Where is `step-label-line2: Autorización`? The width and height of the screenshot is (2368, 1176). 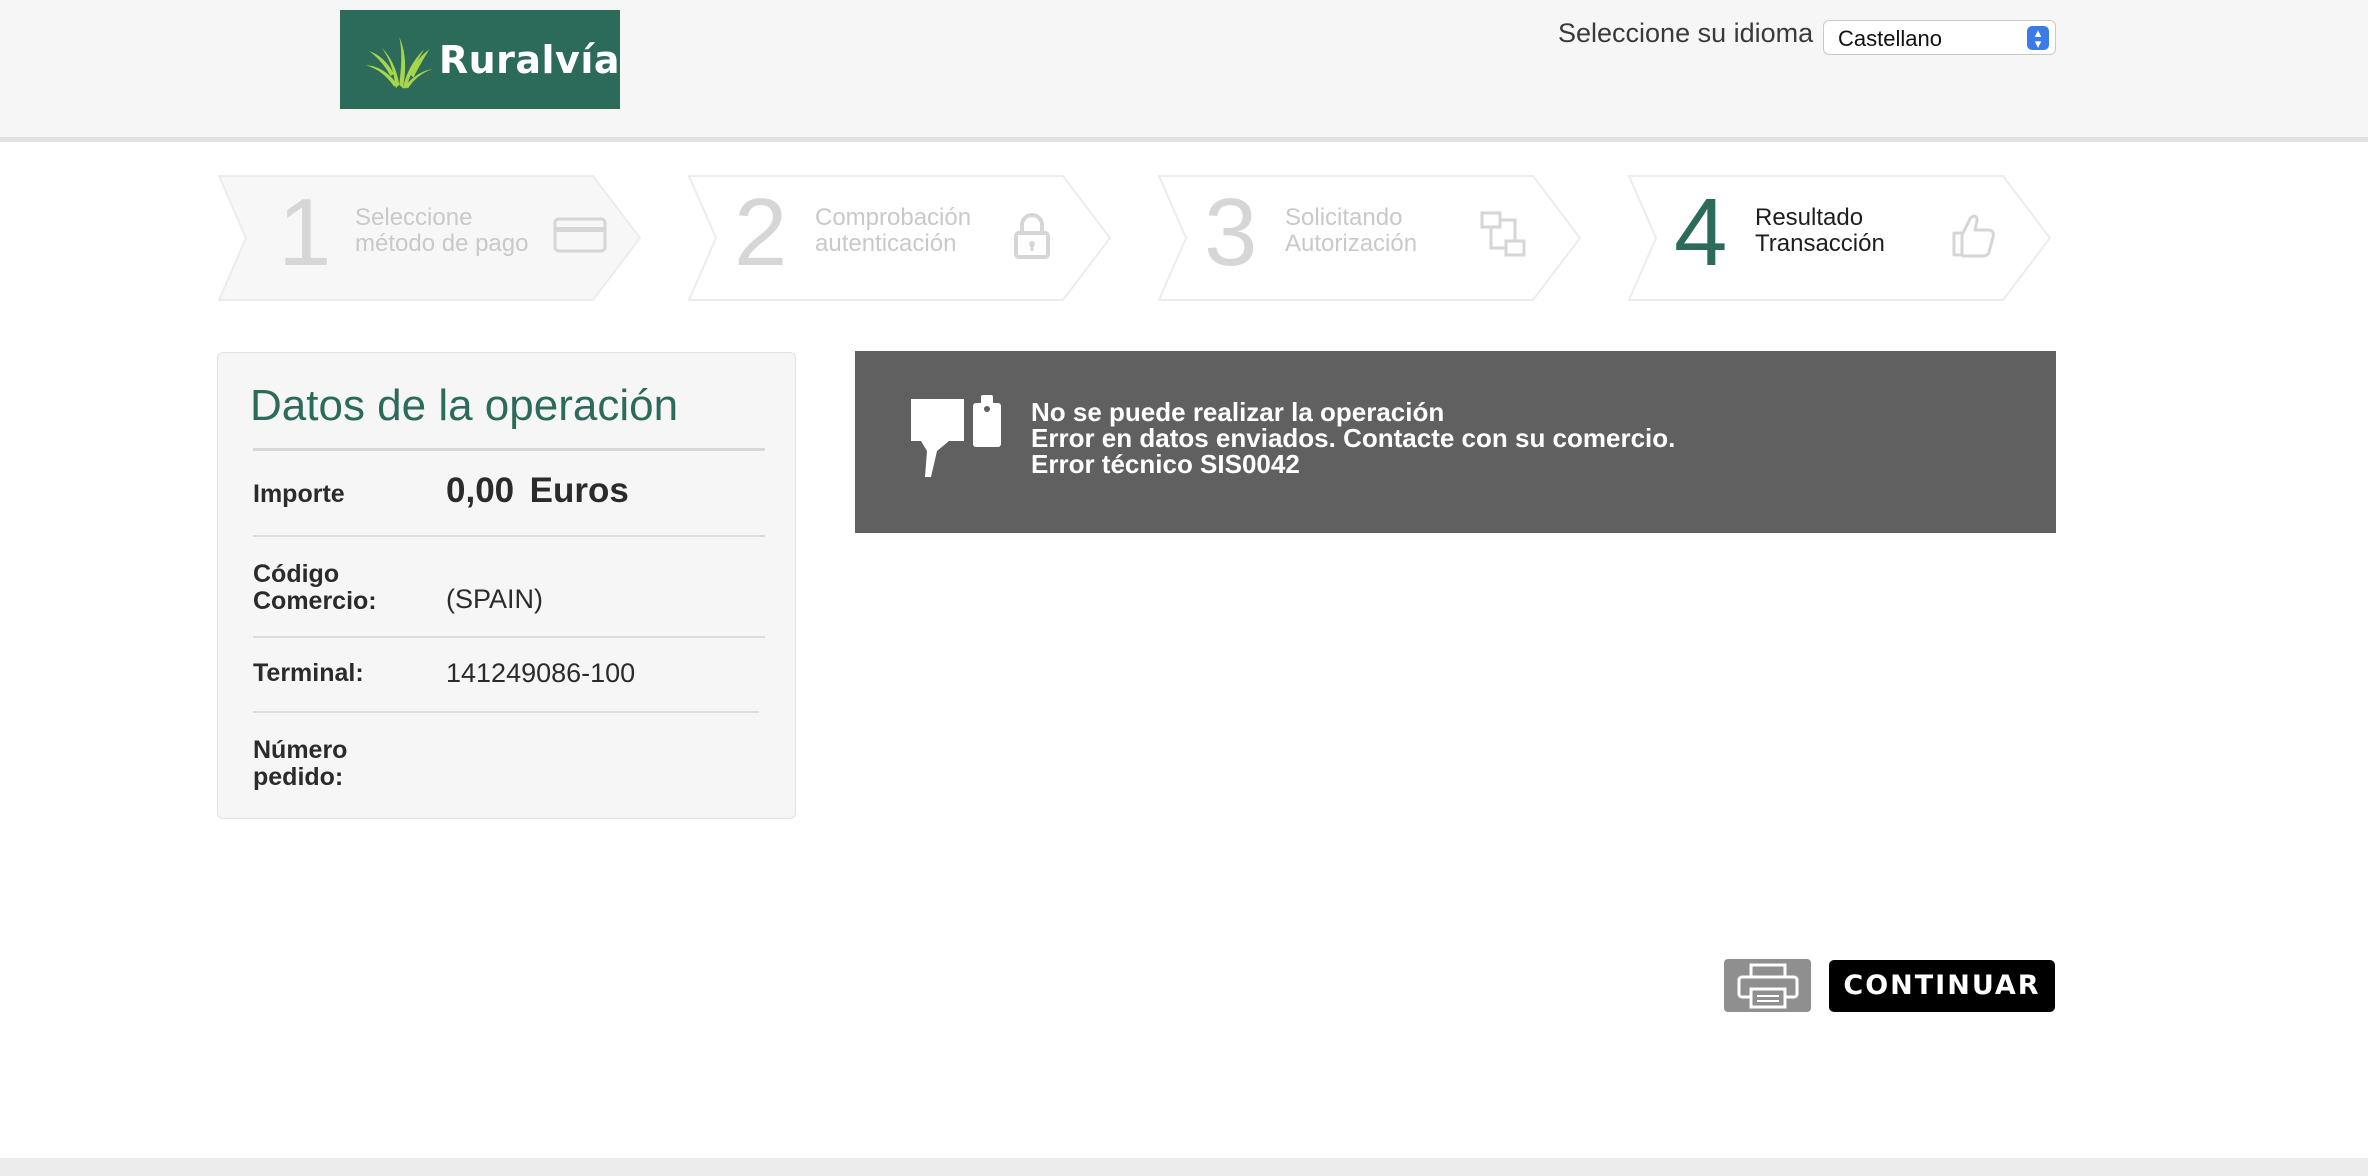
step-label-line2: Autorización is located at coordinates (1351, 243).